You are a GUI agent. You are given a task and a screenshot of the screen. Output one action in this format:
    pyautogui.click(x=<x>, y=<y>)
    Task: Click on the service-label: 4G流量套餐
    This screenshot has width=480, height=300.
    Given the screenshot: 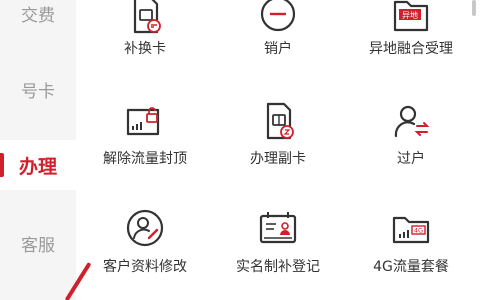 What is the action you would take?
    pyautogui.click(x=411, y=267)
    